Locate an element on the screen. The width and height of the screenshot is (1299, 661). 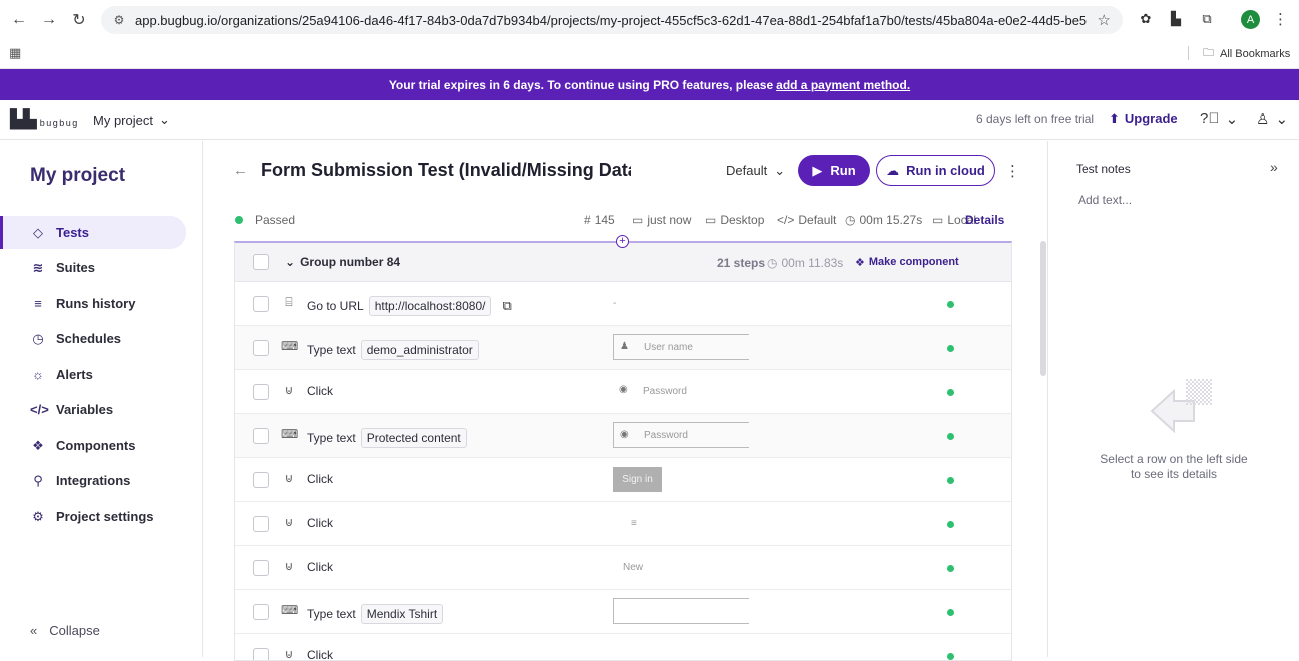
step-action-label: Type text is located at coordinates (331, 350).